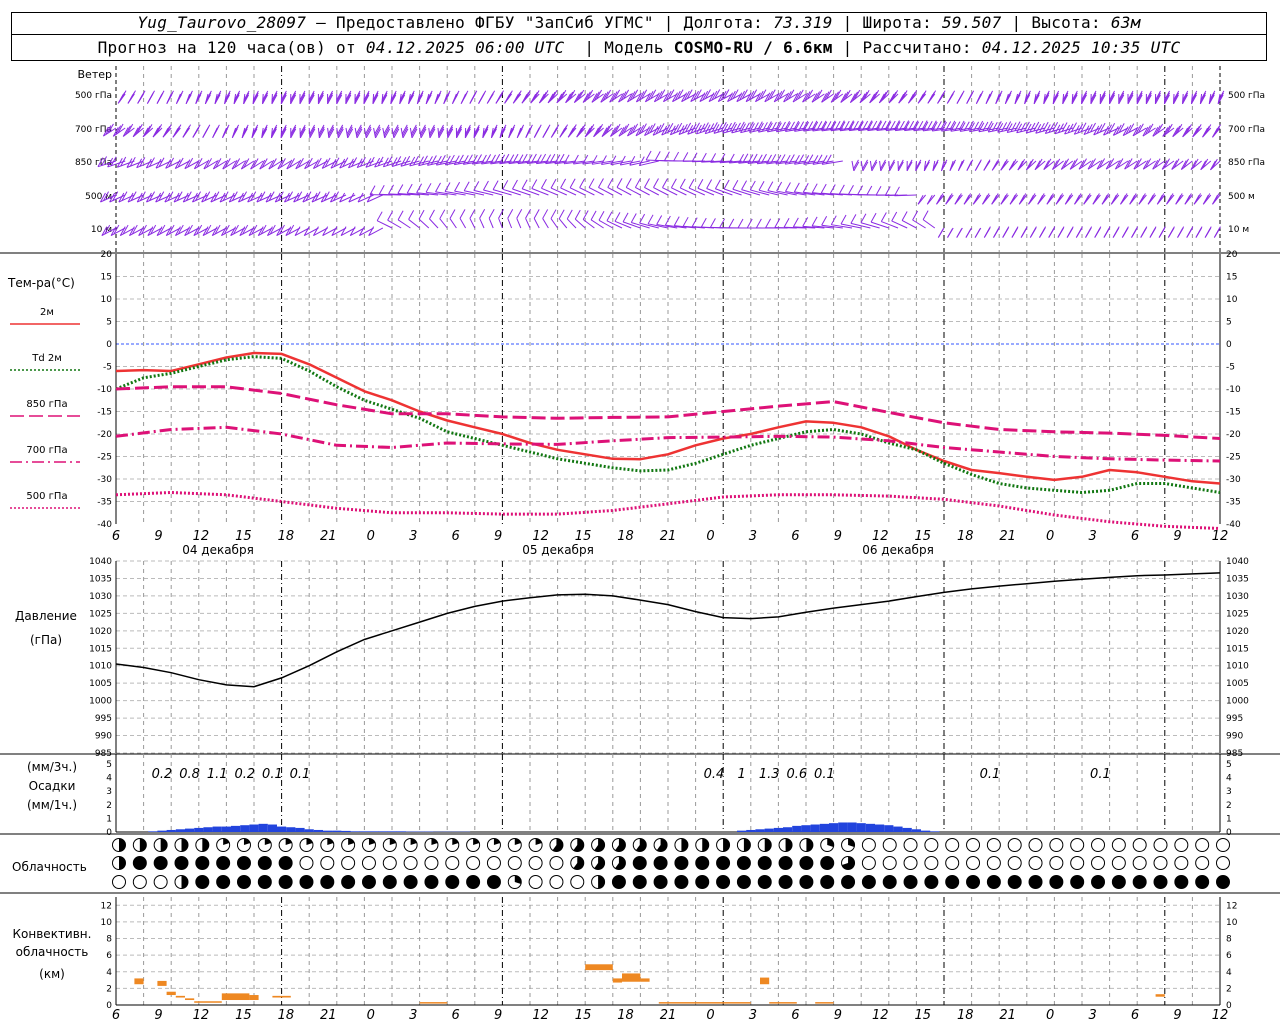 This screenshot has height=1024, width=1280. What do you see at coordinates (1233, 503) in the screenshot?
I see `temp-tick-label-right: -35` at bounding box center [1233, 503].